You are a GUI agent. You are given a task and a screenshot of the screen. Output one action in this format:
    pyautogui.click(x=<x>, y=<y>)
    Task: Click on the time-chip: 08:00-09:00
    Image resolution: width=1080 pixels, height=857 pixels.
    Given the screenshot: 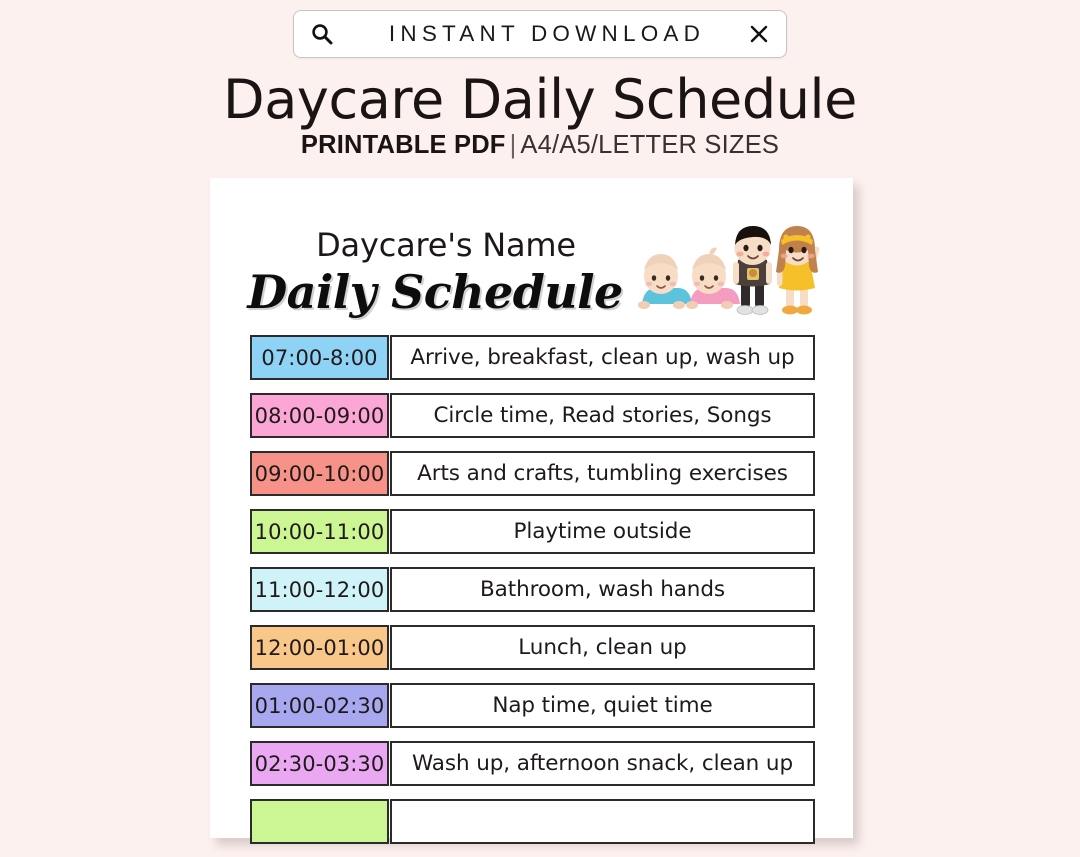 What is the action you would take?
    pyautogui.click(x=319, y=415)
    